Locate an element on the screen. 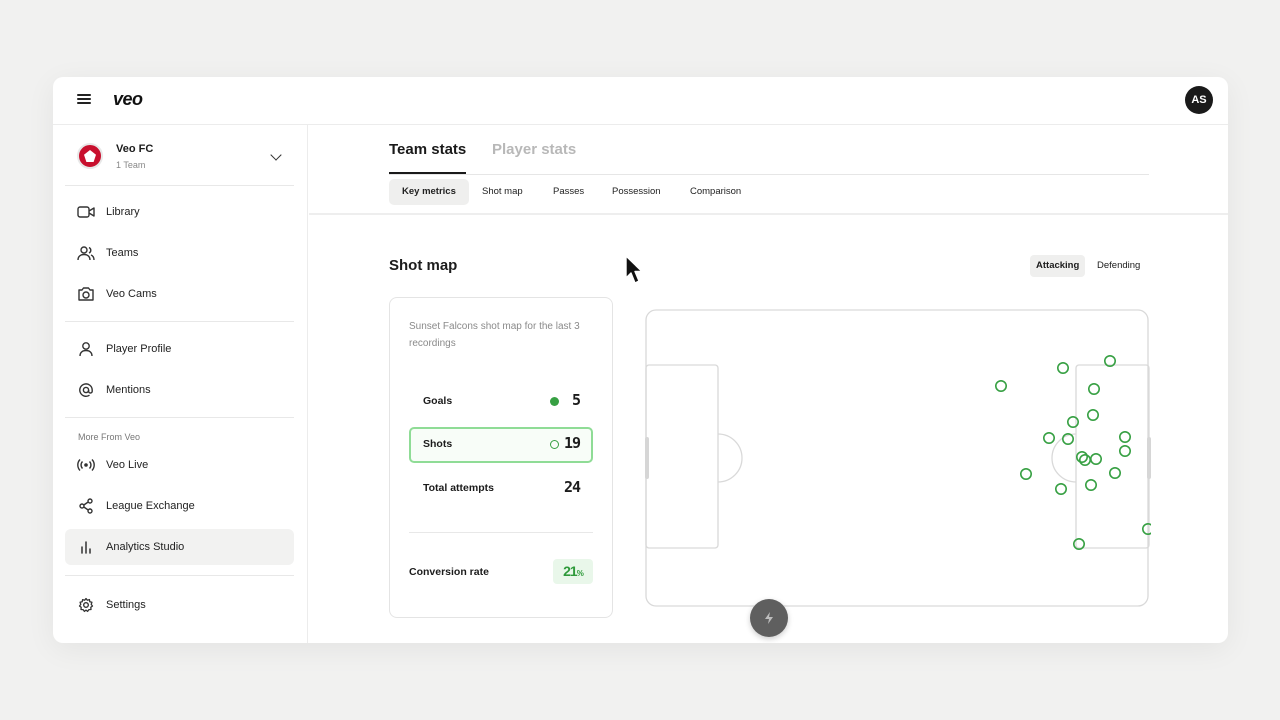  quick-action-button is located at coordinates (769, 618).